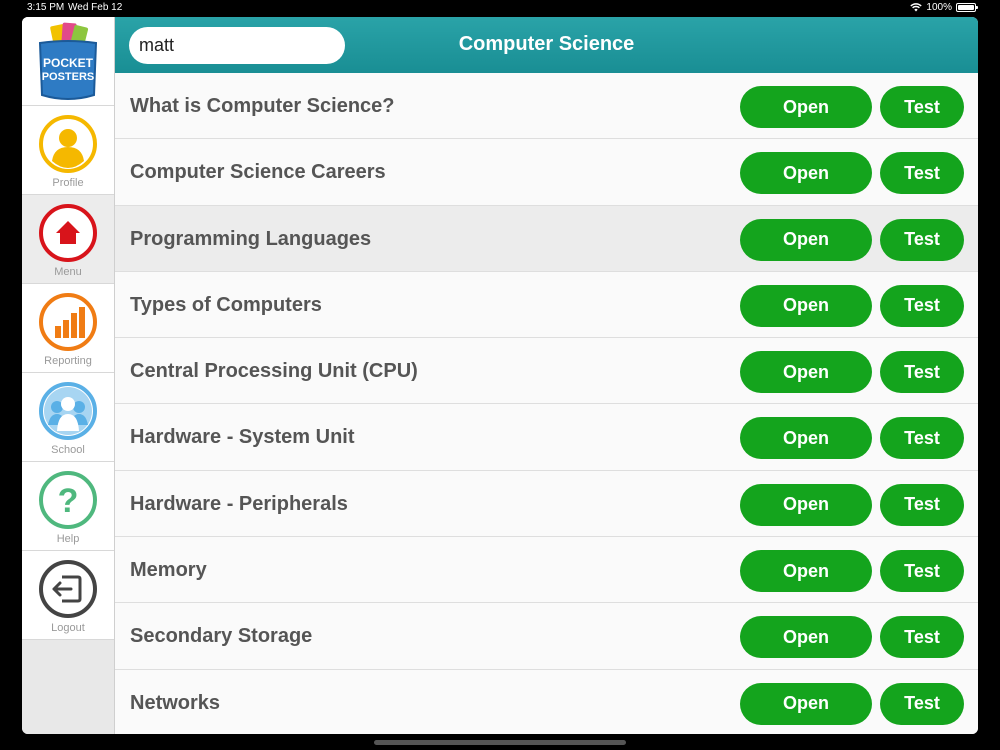  I want to click on search-input, so click(237, 45).